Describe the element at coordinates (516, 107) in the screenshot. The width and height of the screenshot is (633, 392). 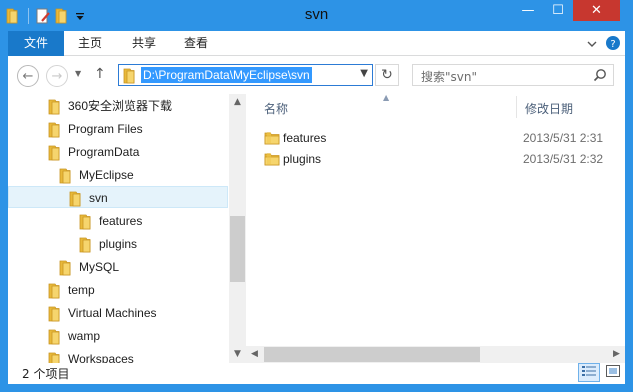
I see `column-divider` at that location.